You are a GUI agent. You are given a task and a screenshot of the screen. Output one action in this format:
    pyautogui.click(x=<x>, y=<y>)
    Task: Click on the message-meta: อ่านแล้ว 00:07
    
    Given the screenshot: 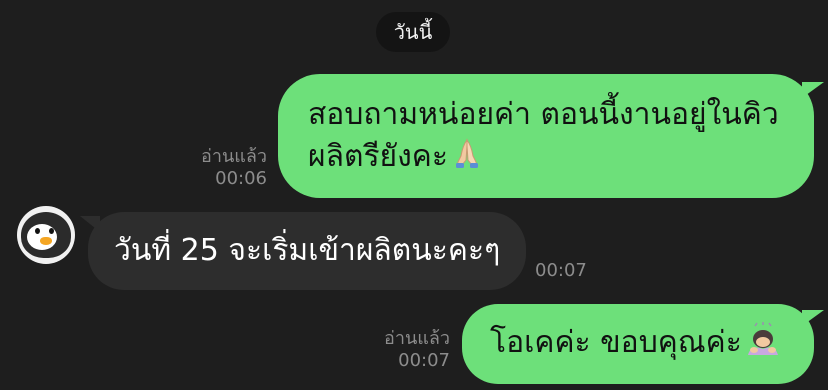 What is the action you would take?
    pyautogui.click(x=417, y=350)
    